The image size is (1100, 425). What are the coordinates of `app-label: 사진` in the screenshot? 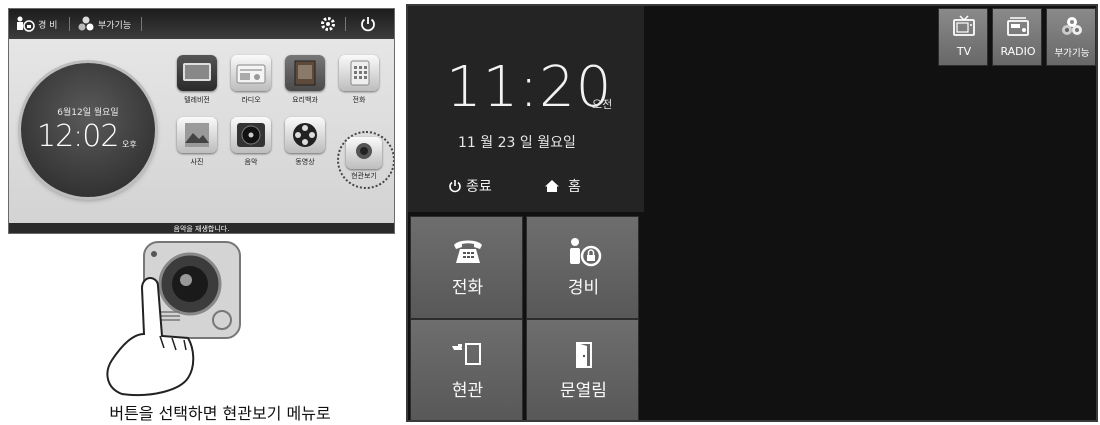 It's located at (197, 162).